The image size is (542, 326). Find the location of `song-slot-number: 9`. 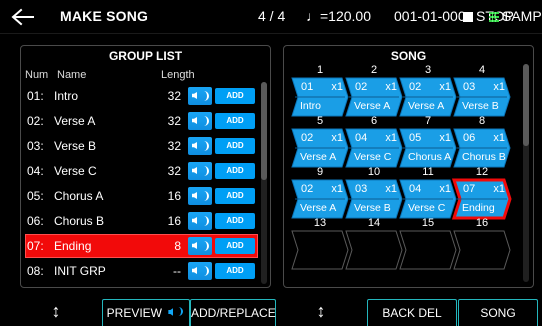

song-slot-number: 9 is located at coordinates (320, 172).